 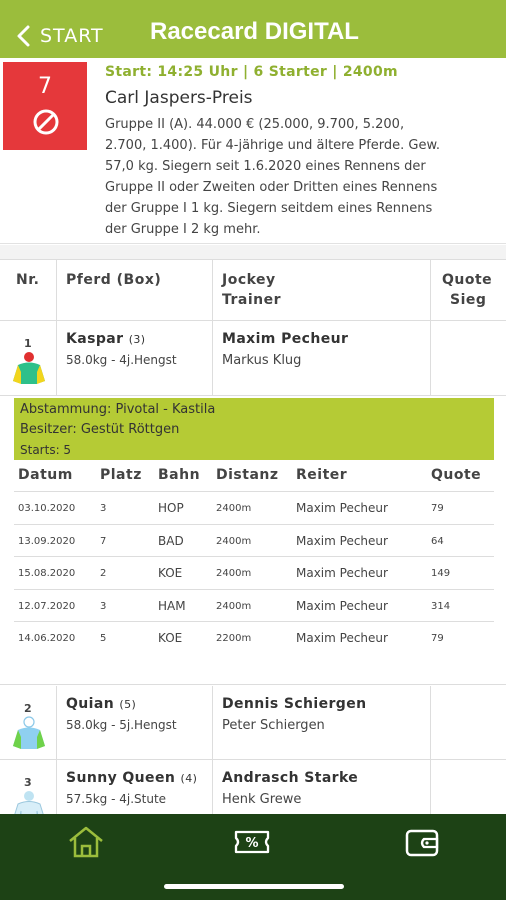 What do you see at coordinates (132, 778) in the screenshot?
I see `horse-name: Sunny Queen (4)` at bounding box center [132, 778].